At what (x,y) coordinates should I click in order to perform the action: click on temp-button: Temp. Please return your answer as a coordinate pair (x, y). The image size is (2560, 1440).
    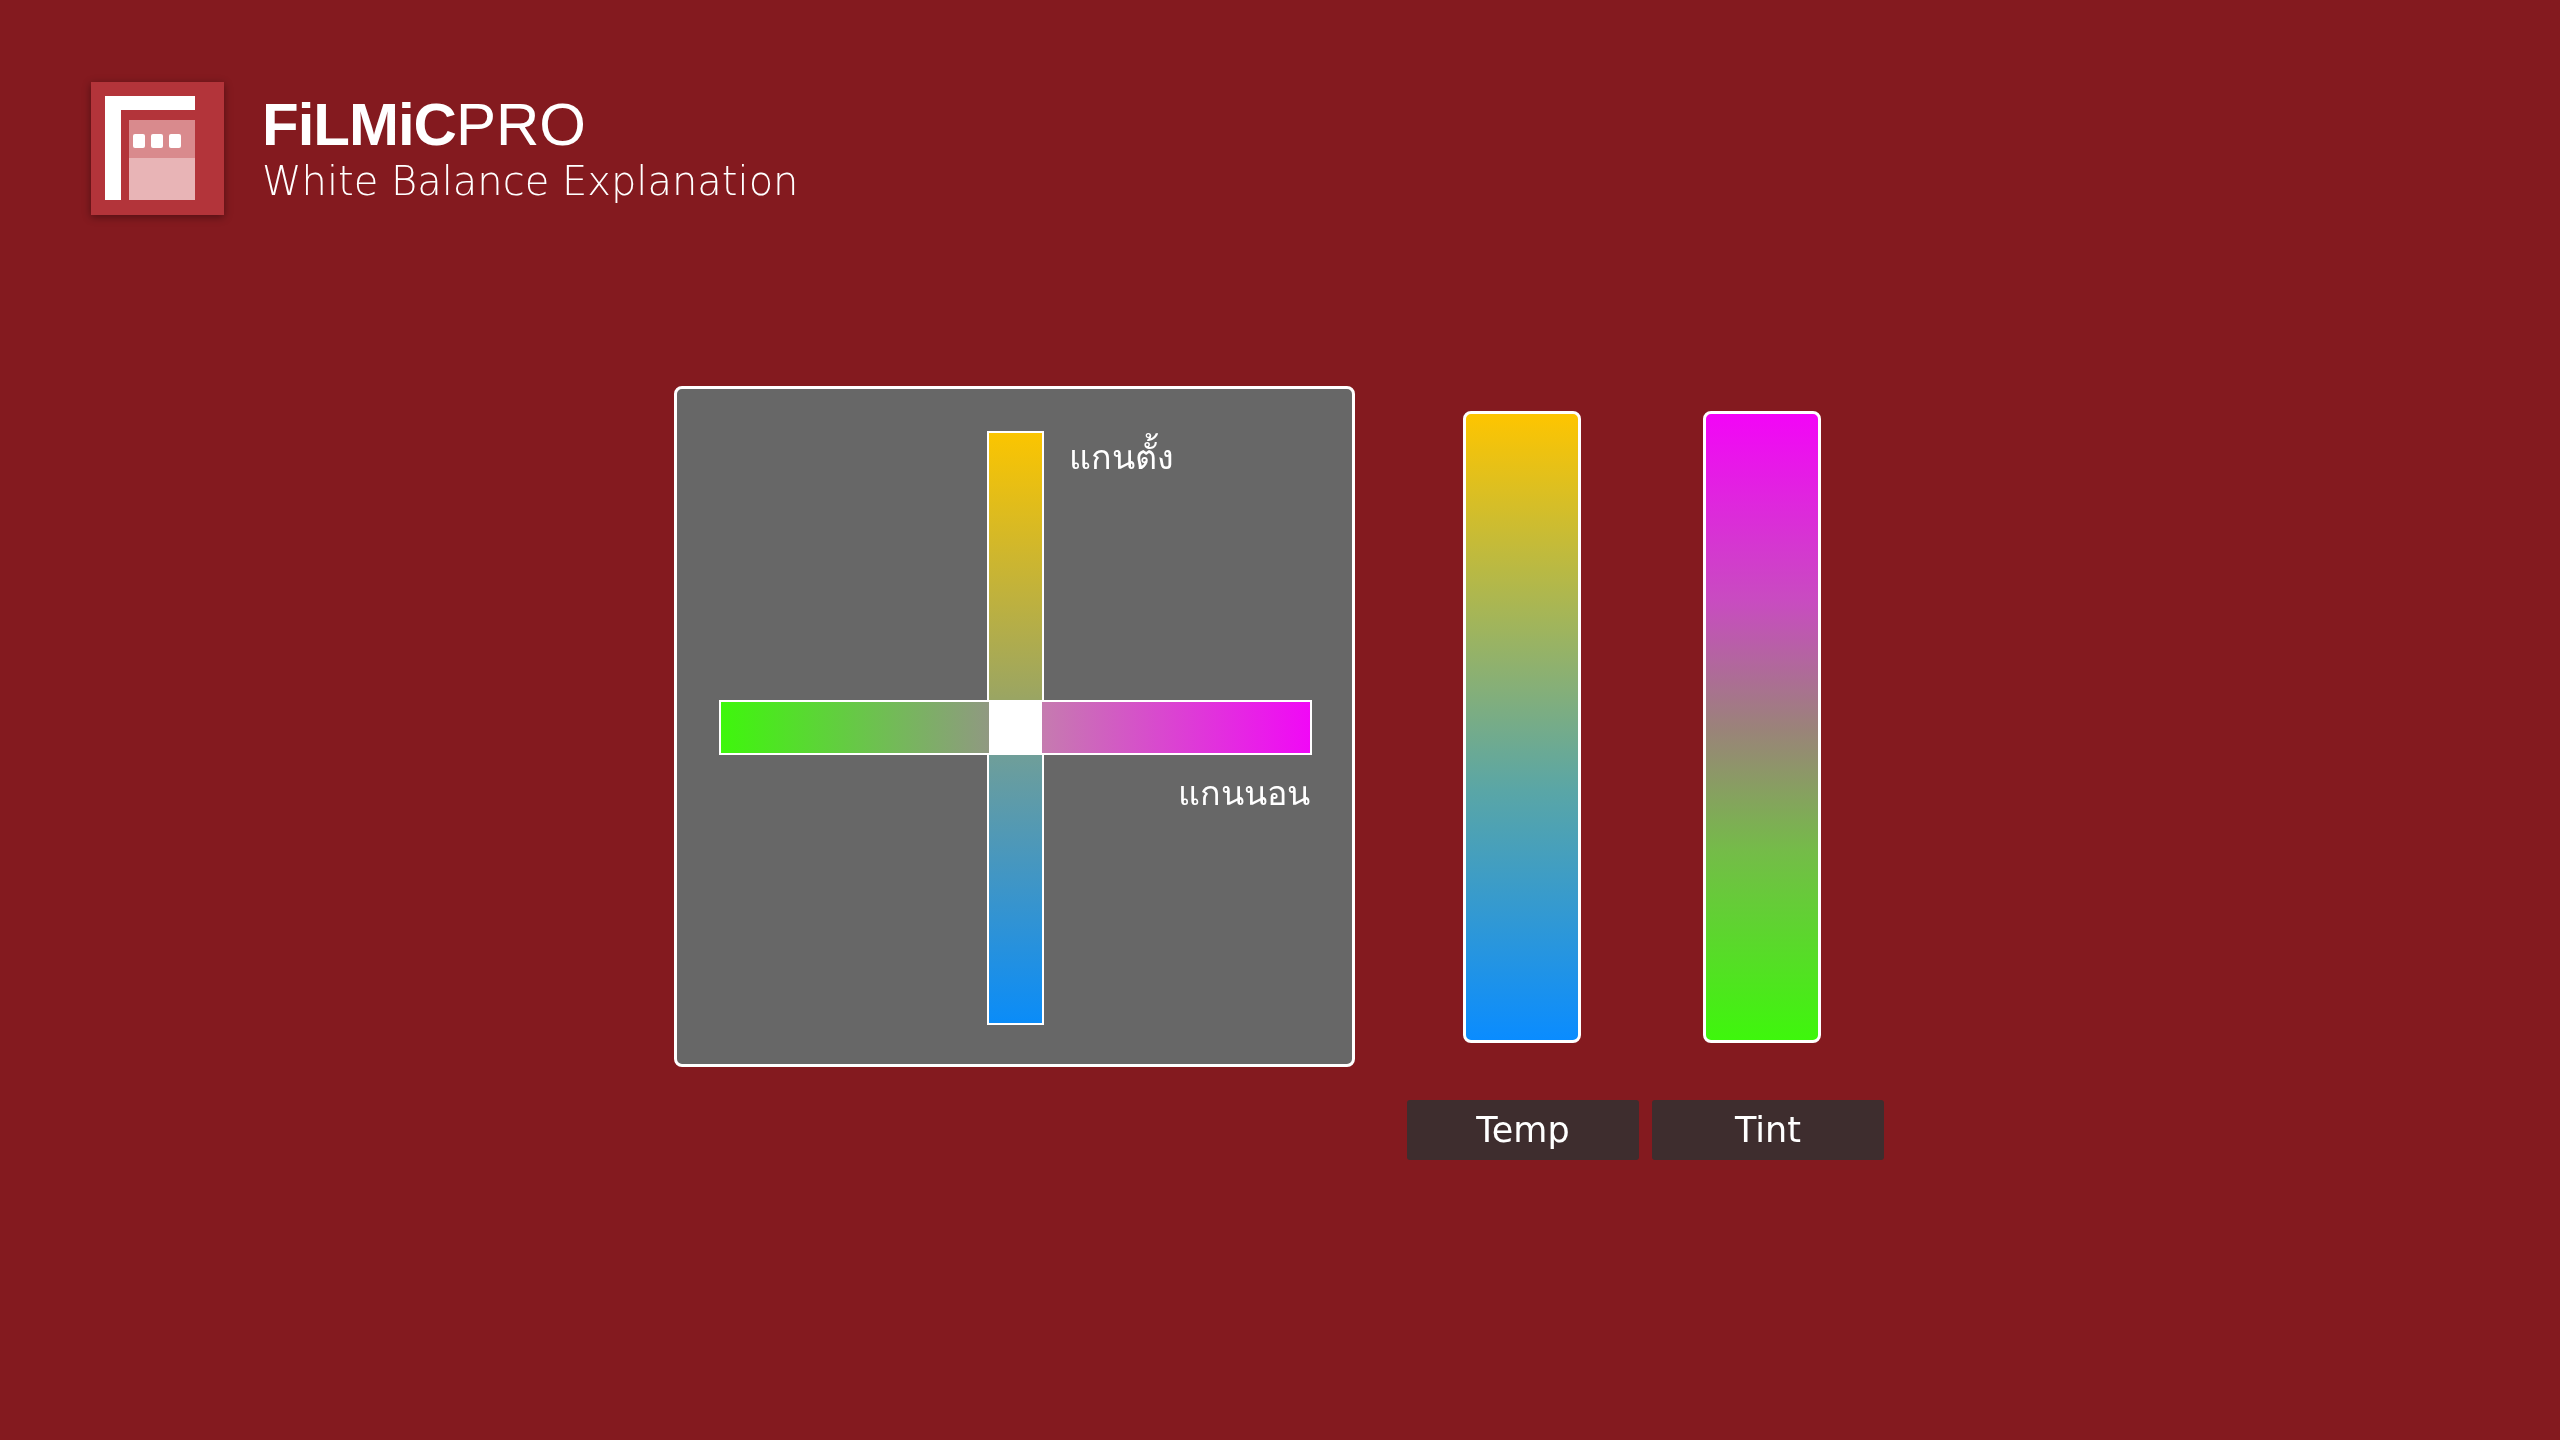
    Looking at the image, I should click on (1523, 1130).